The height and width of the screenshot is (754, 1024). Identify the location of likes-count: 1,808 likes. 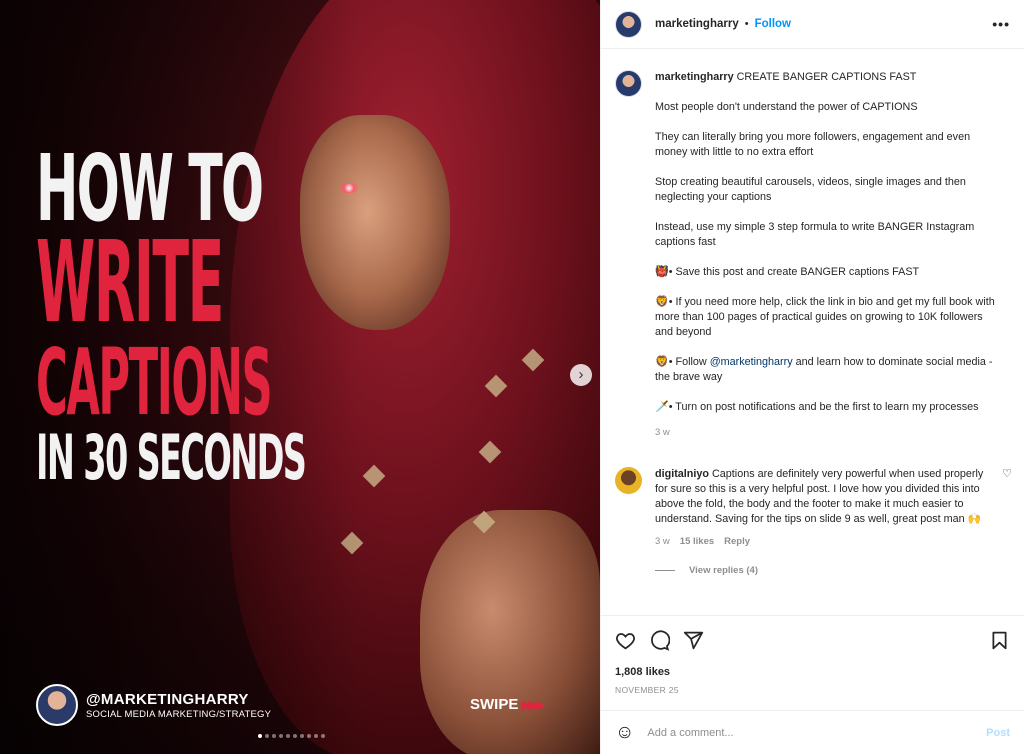
(812, 672).